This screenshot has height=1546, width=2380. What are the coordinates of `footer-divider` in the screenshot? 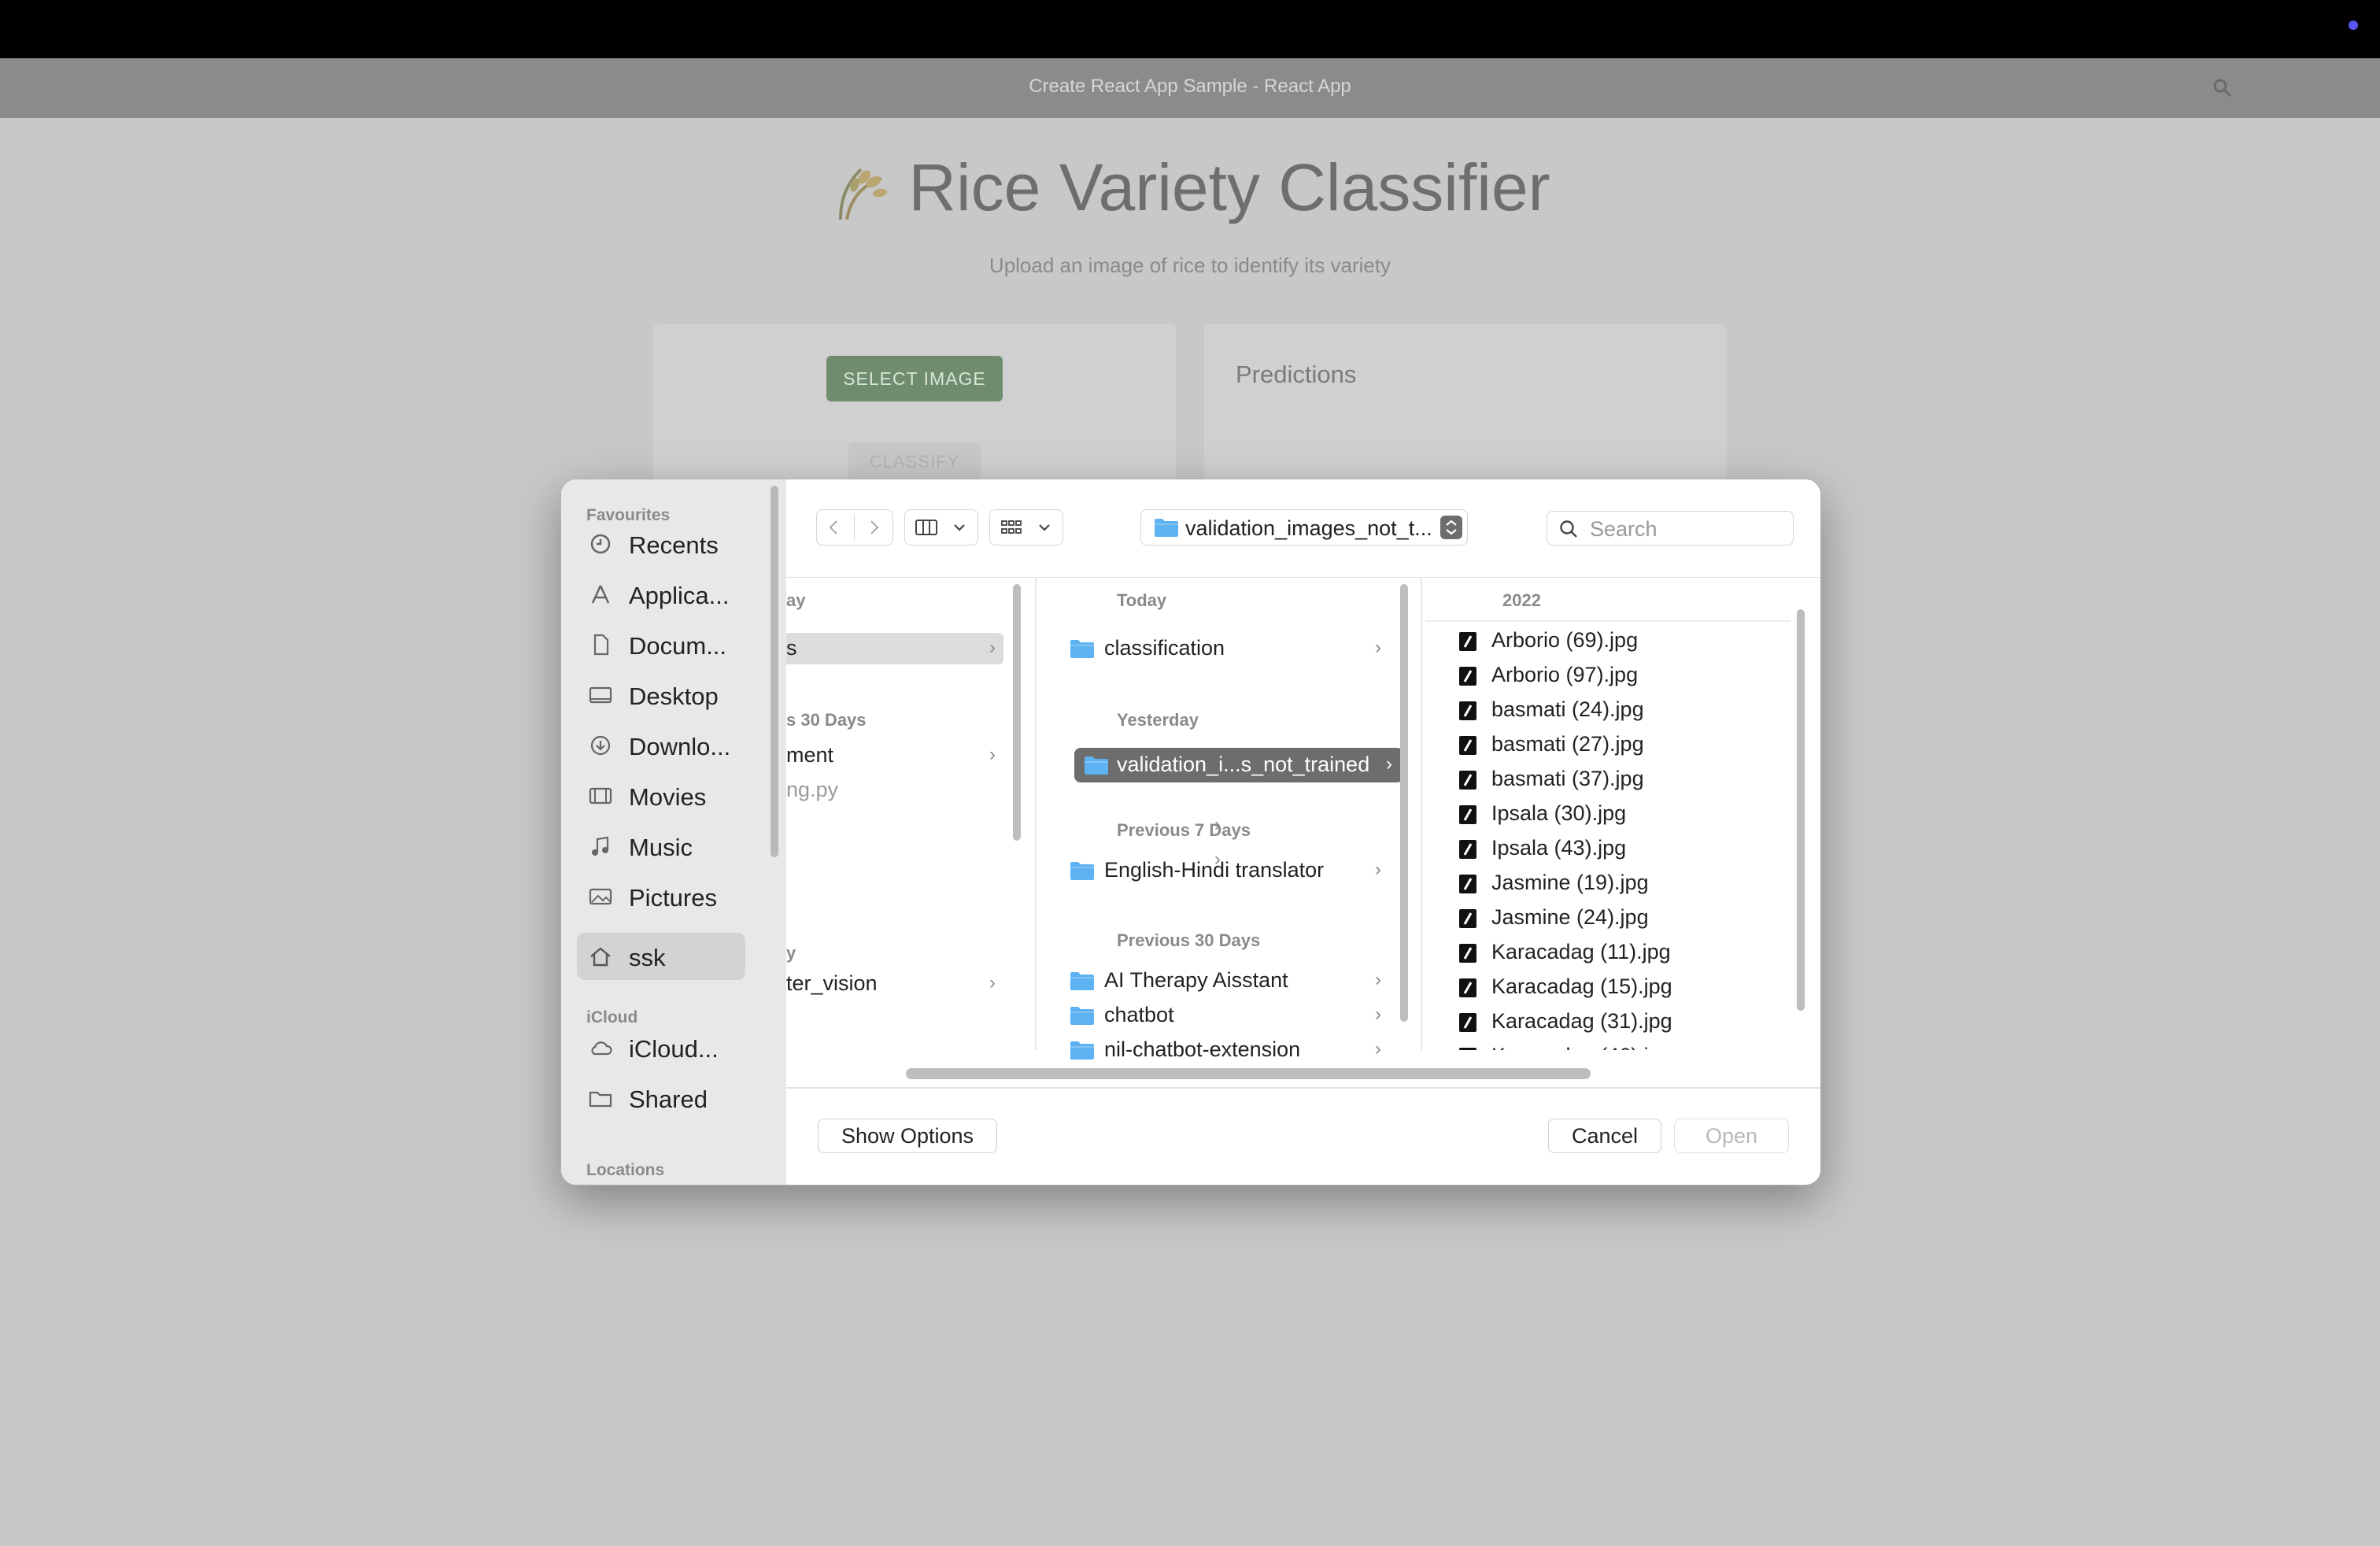 It's located at (1303, 1088).